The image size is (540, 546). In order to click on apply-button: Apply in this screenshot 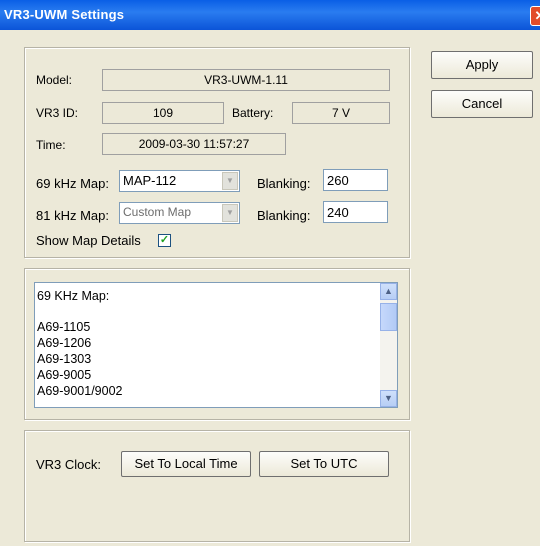, I will do `click(482, 65)`.